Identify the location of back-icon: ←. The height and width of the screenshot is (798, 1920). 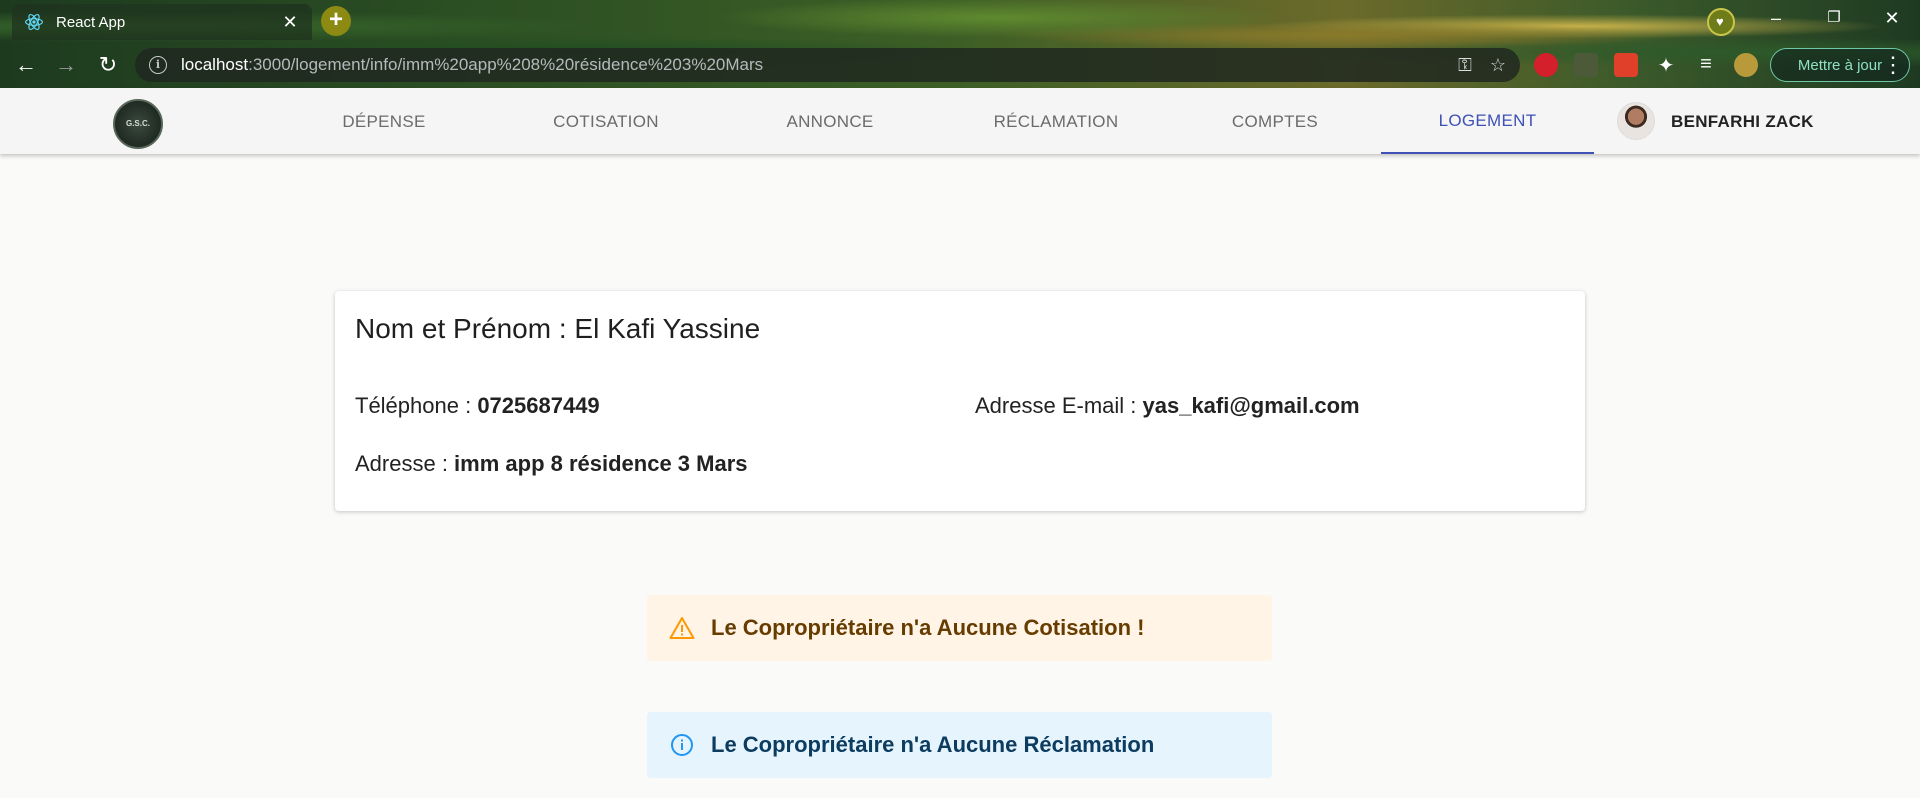
(26, 65).